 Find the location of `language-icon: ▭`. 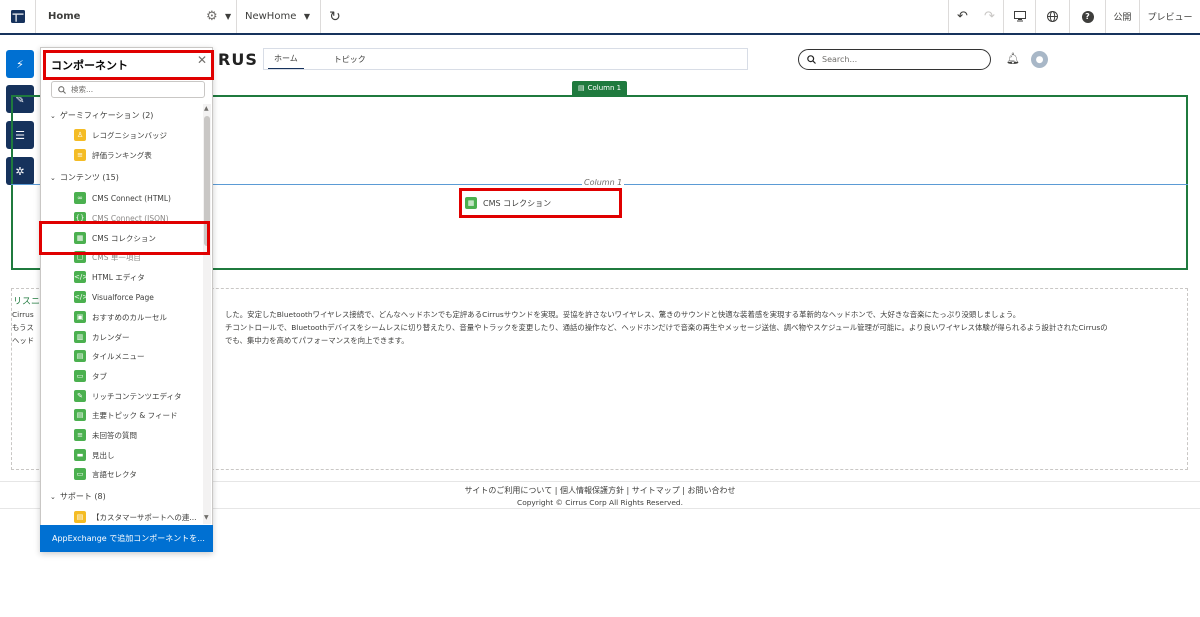

language-icon: ▭ is located at coordinates (80, 474).